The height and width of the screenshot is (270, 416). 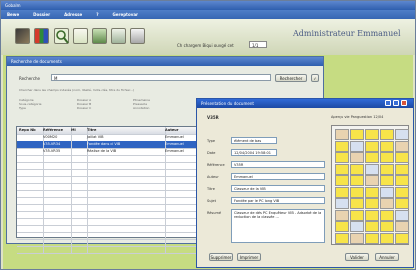 I want to click on criteria-item: Dossier C, so click(x=84, y=108).